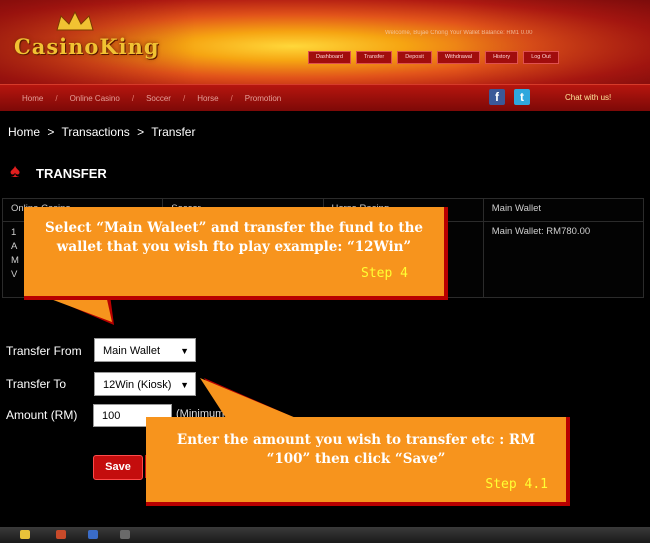 The width and height of the screenshot is (650, 543). I want to click on nav-item-soccer: Soccer, so click(158, 98).